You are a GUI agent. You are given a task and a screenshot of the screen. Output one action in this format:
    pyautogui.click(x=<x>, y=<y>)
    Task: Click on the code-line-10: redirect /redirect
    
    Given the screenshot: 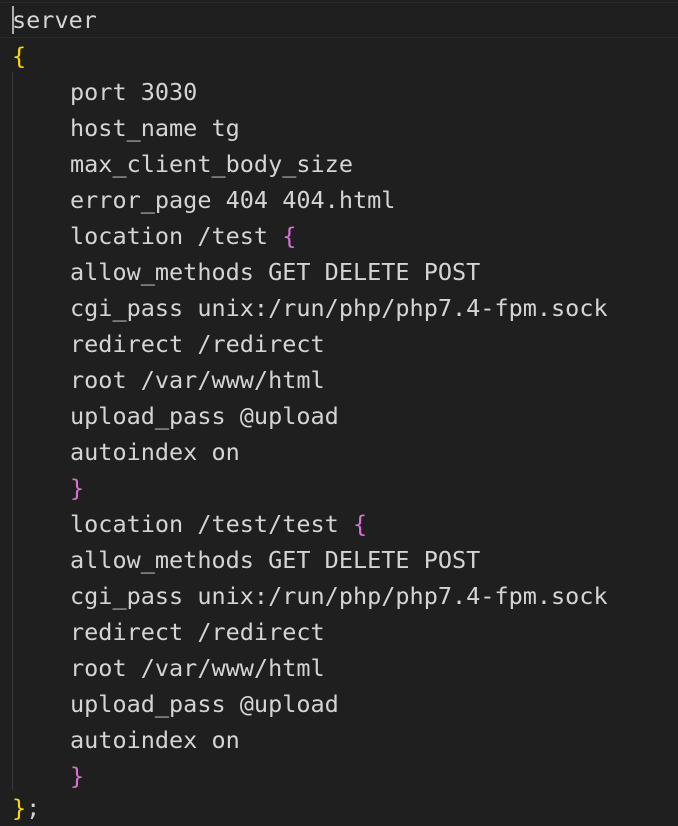 What is the action you would take?
    pyautogui.click(x=197, y=344)
    